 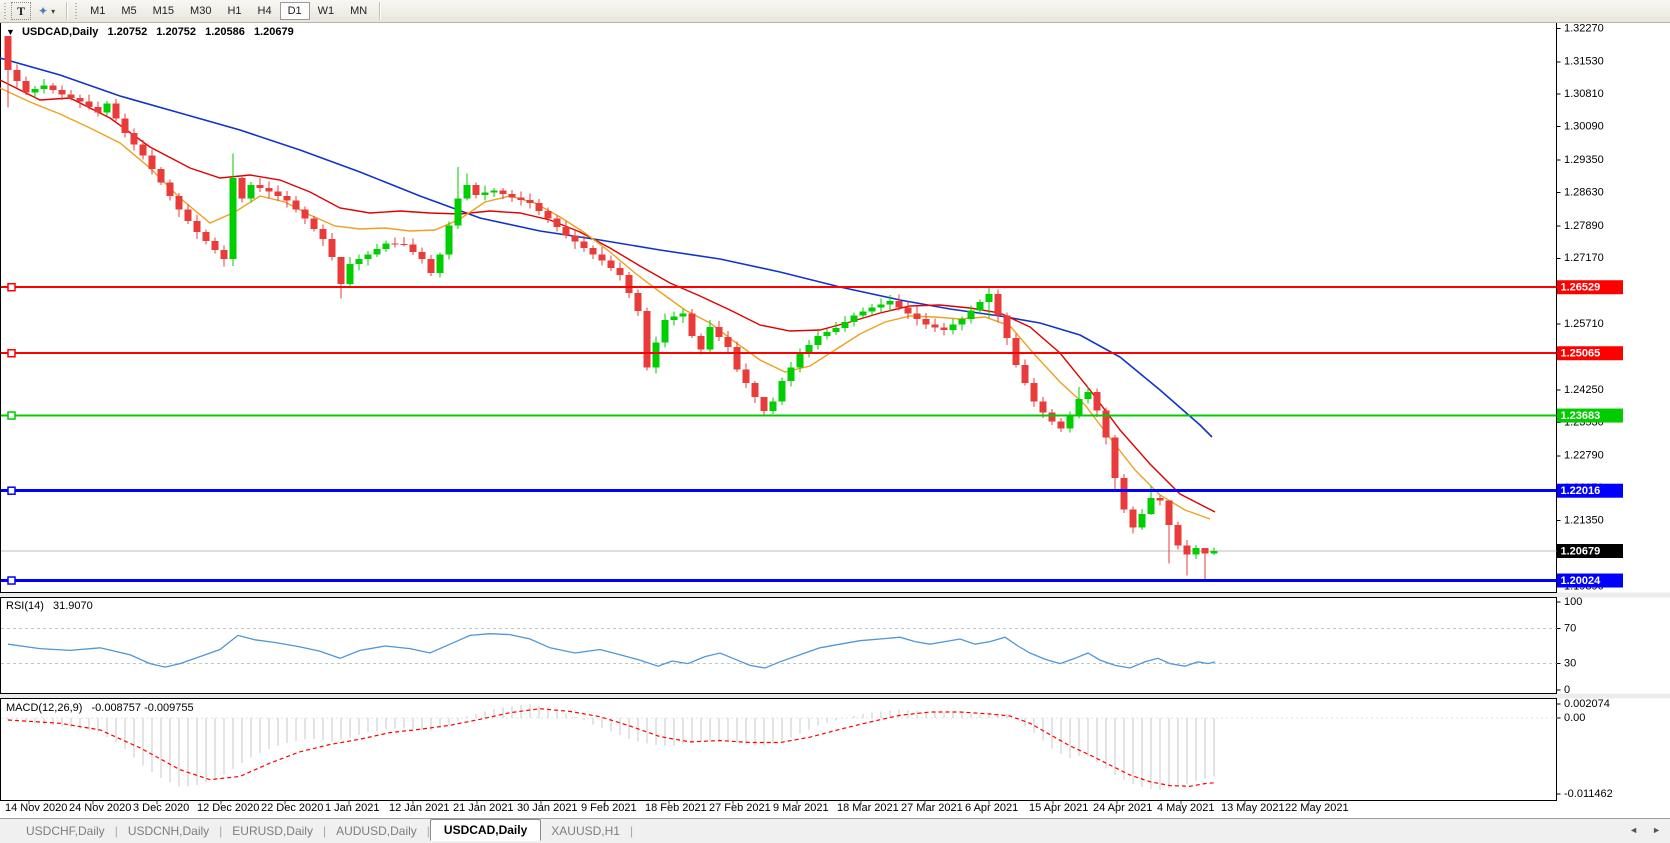 I want to click on rsi-tick-label: 0, so click(x=1567, y=690).